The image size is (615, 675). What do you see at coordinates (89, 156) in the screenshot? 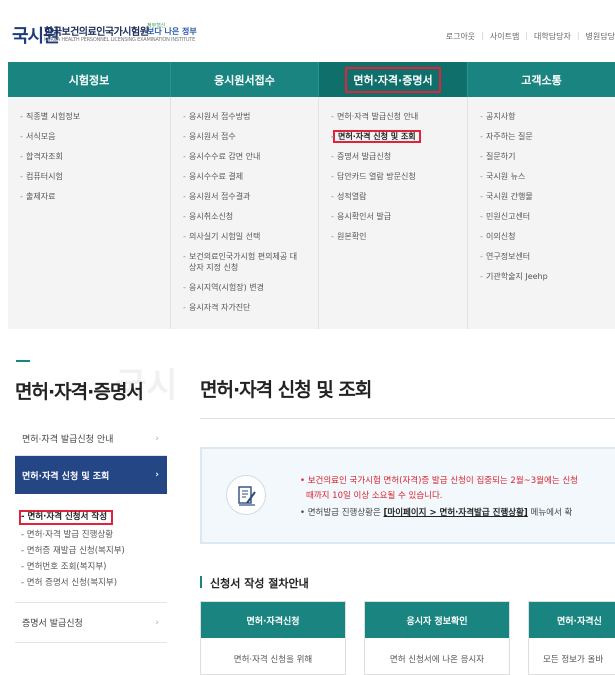
I see `menu-item: 합격자조회` at bounding box center [89, 156].